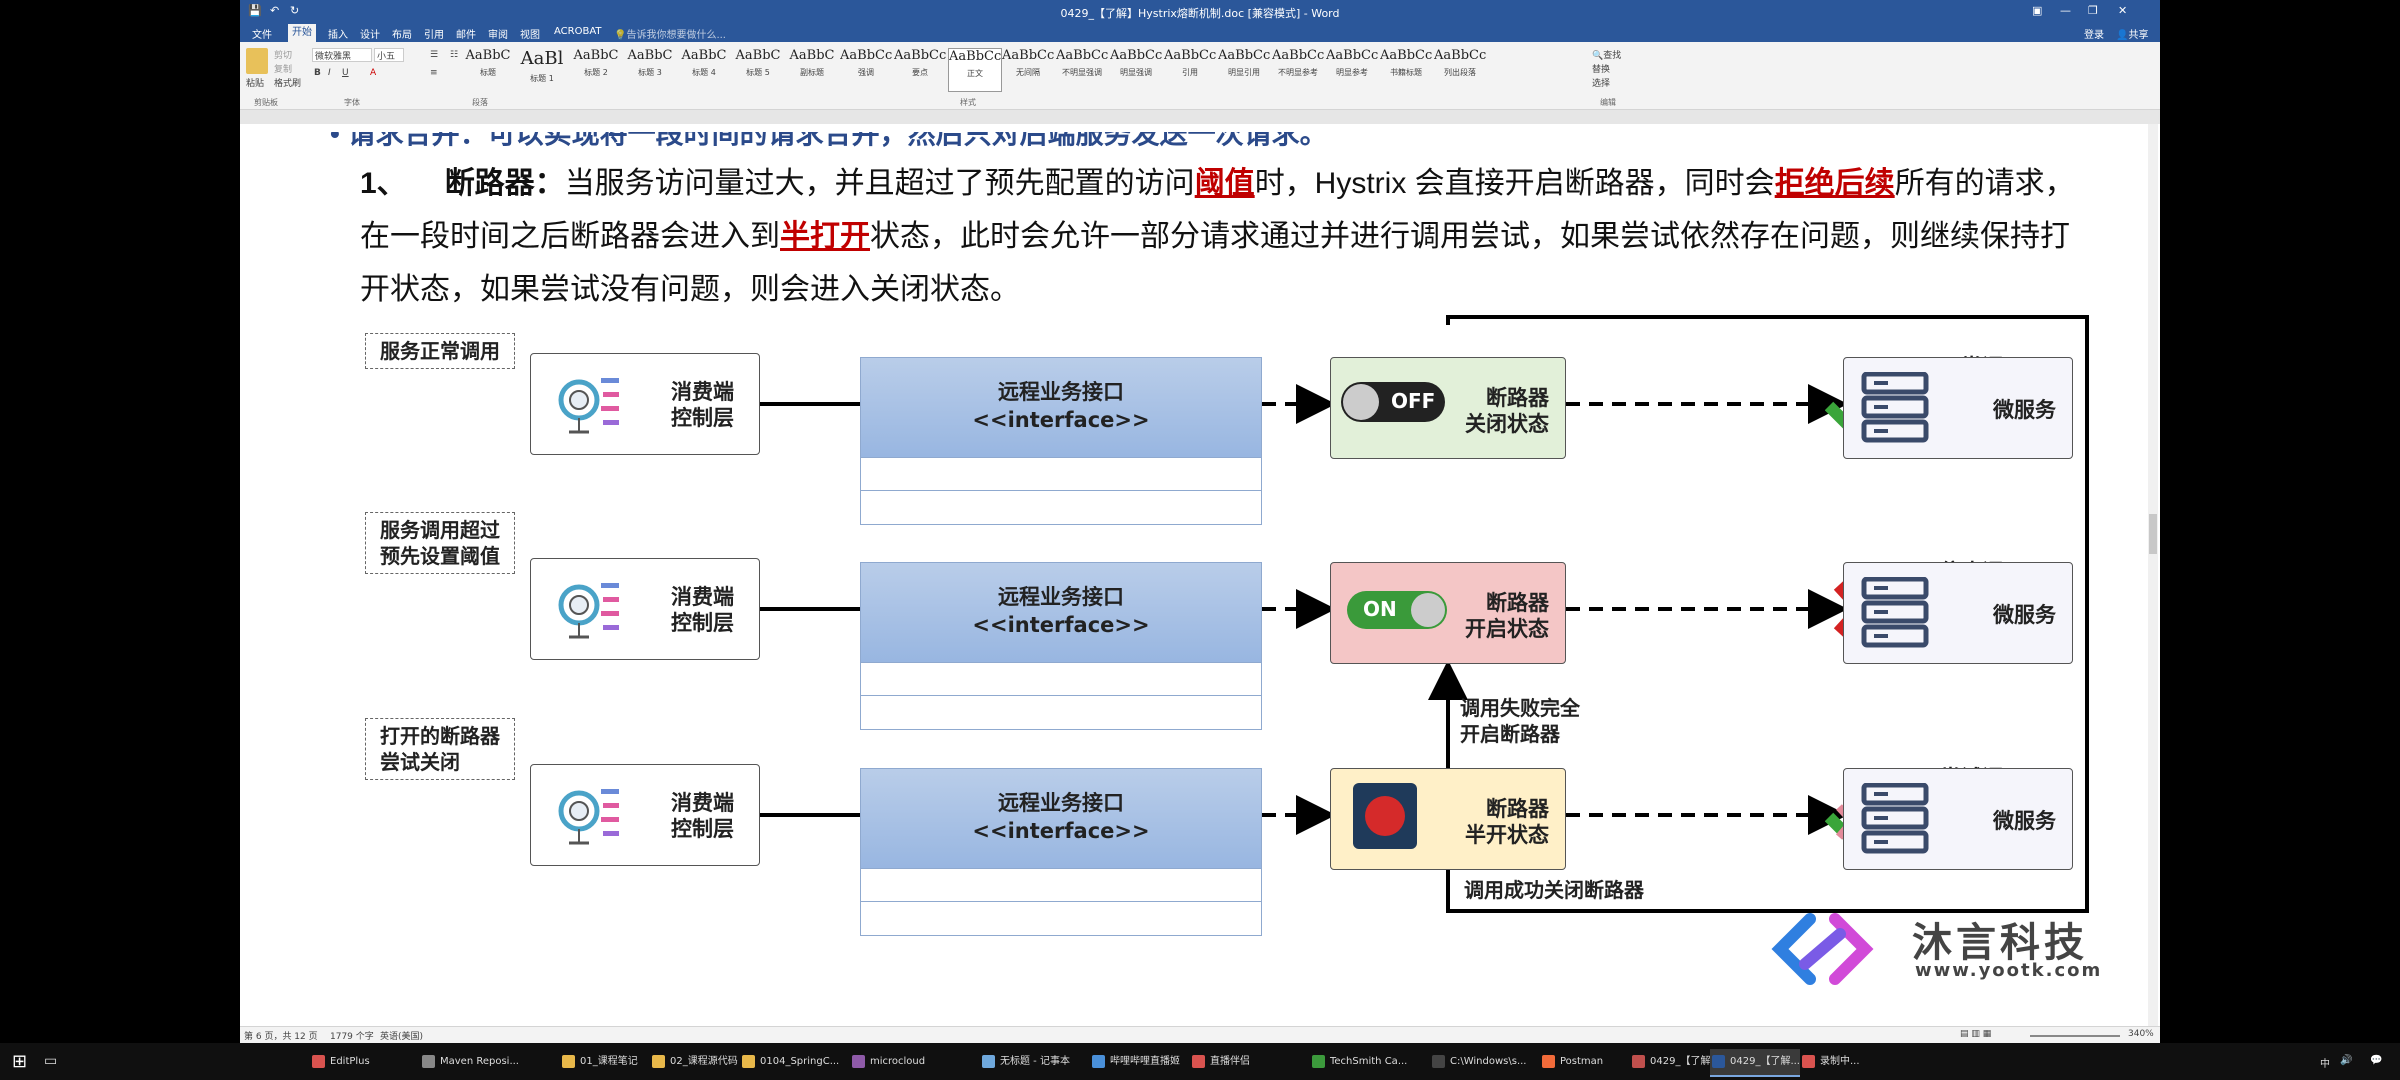 This screenshot has width=2400, height=1080. I want to click on bullets-icon: ☰, so click(434, 55).